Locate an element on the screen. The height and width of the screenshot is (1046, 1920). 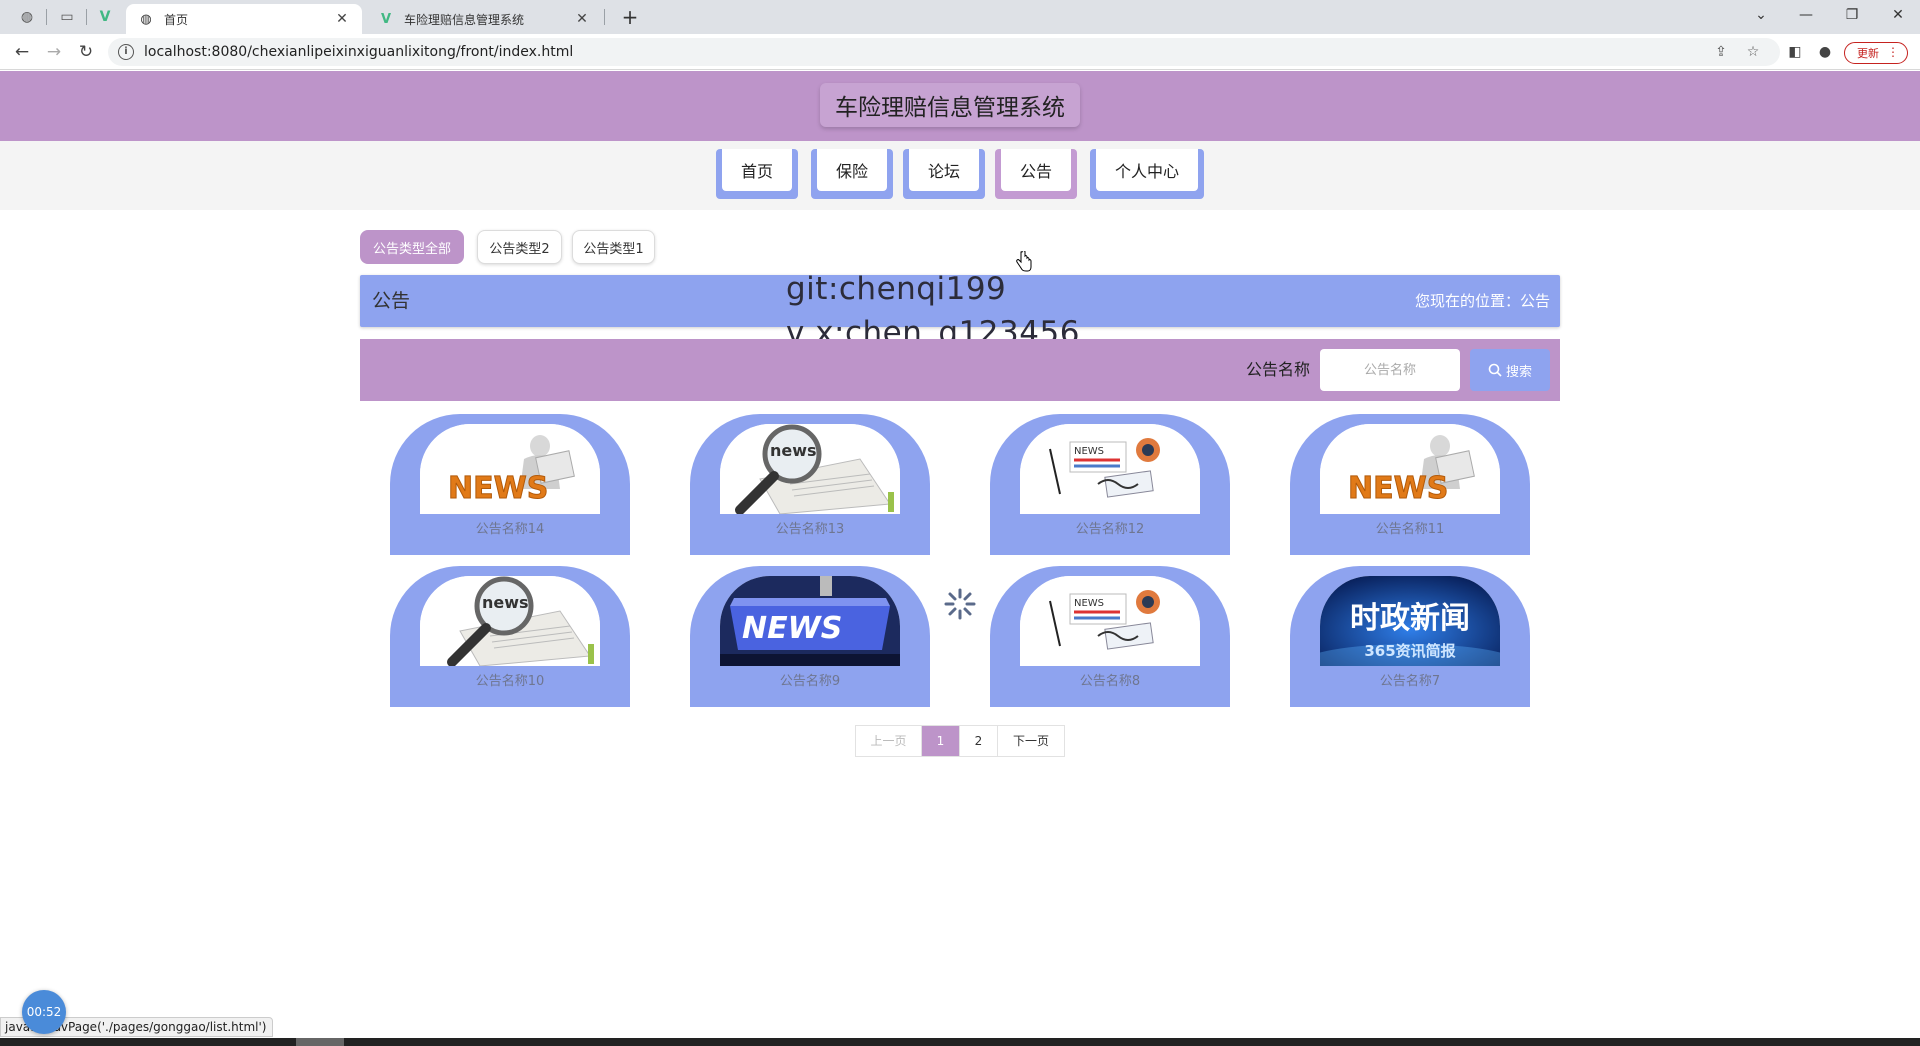
card-caption: 公告名称9 is located at coordinates (810, 679).